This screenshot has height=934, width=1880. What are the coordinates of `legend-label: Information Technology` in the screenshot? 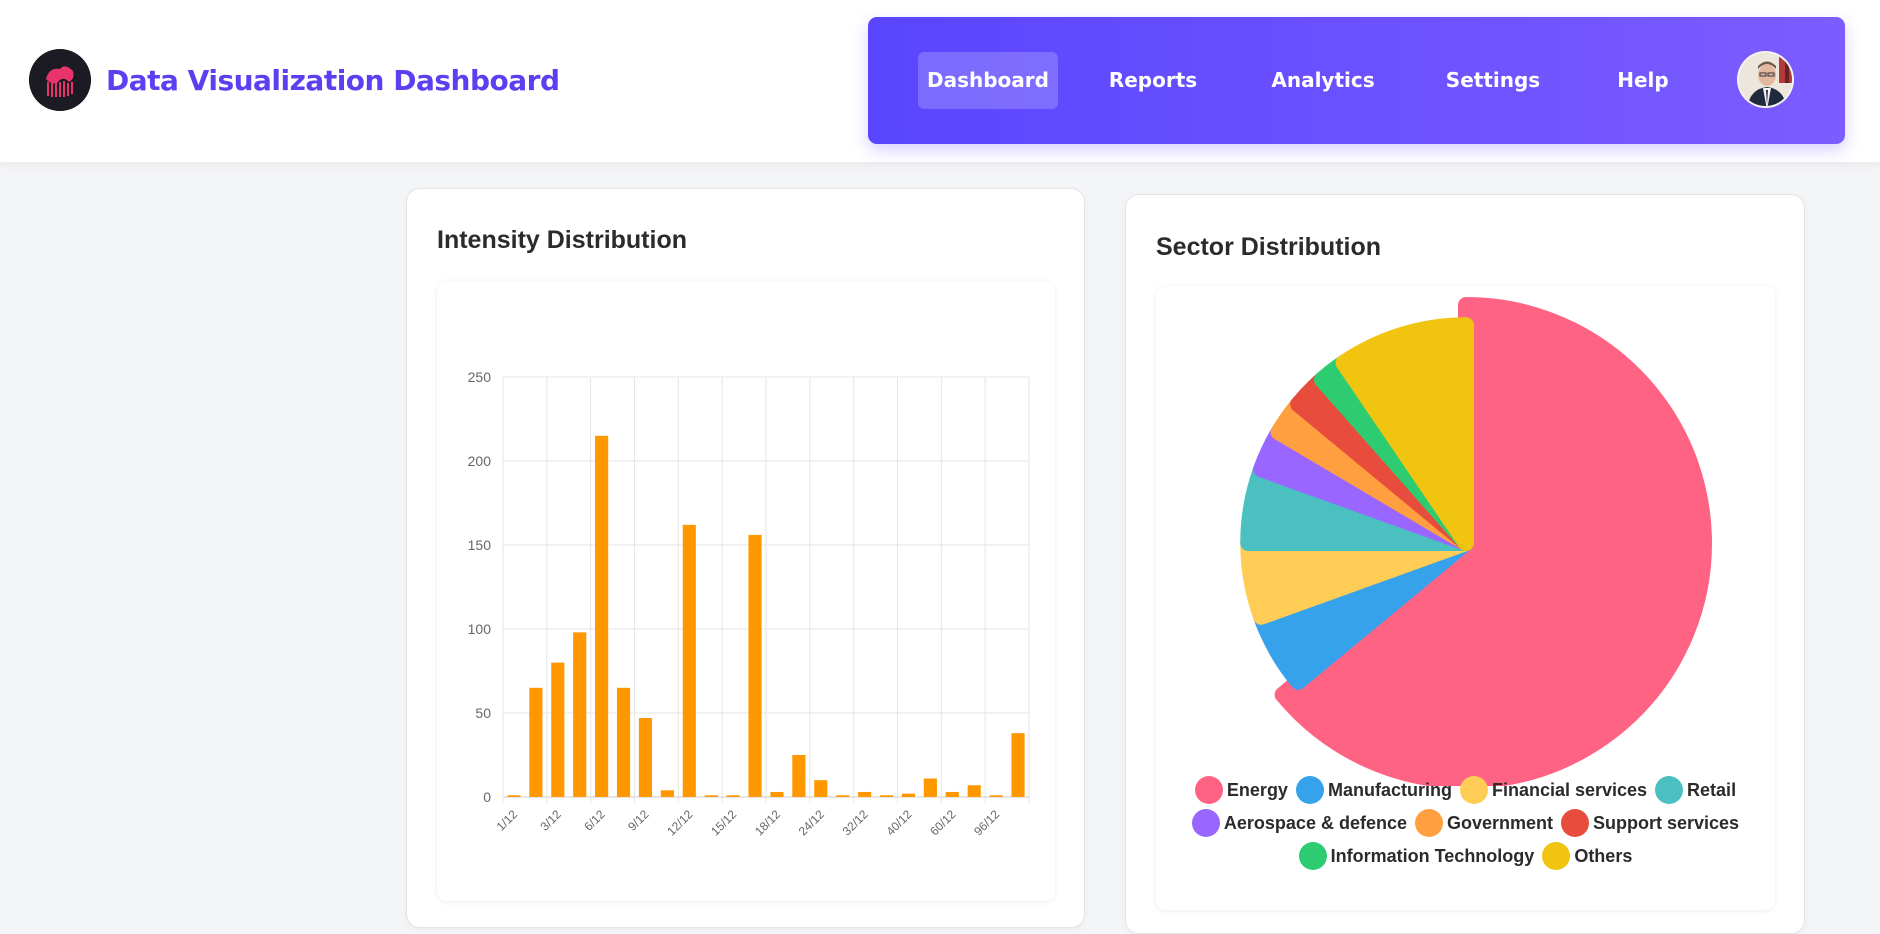 It's located at (1432, 855).